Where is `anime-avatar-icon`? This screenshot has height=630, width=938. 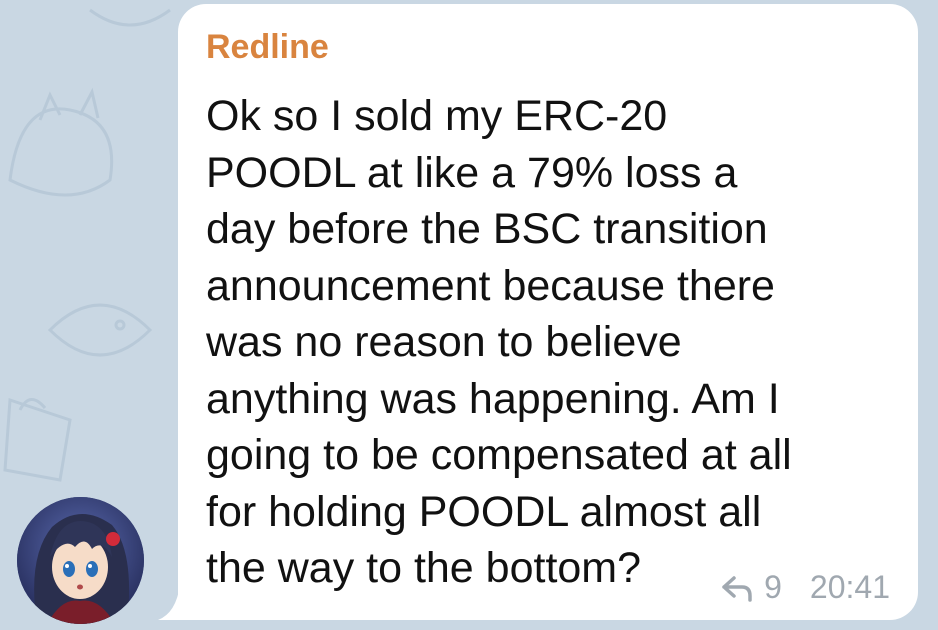
anime-avatar-icon is located at coordinates (80, 560).